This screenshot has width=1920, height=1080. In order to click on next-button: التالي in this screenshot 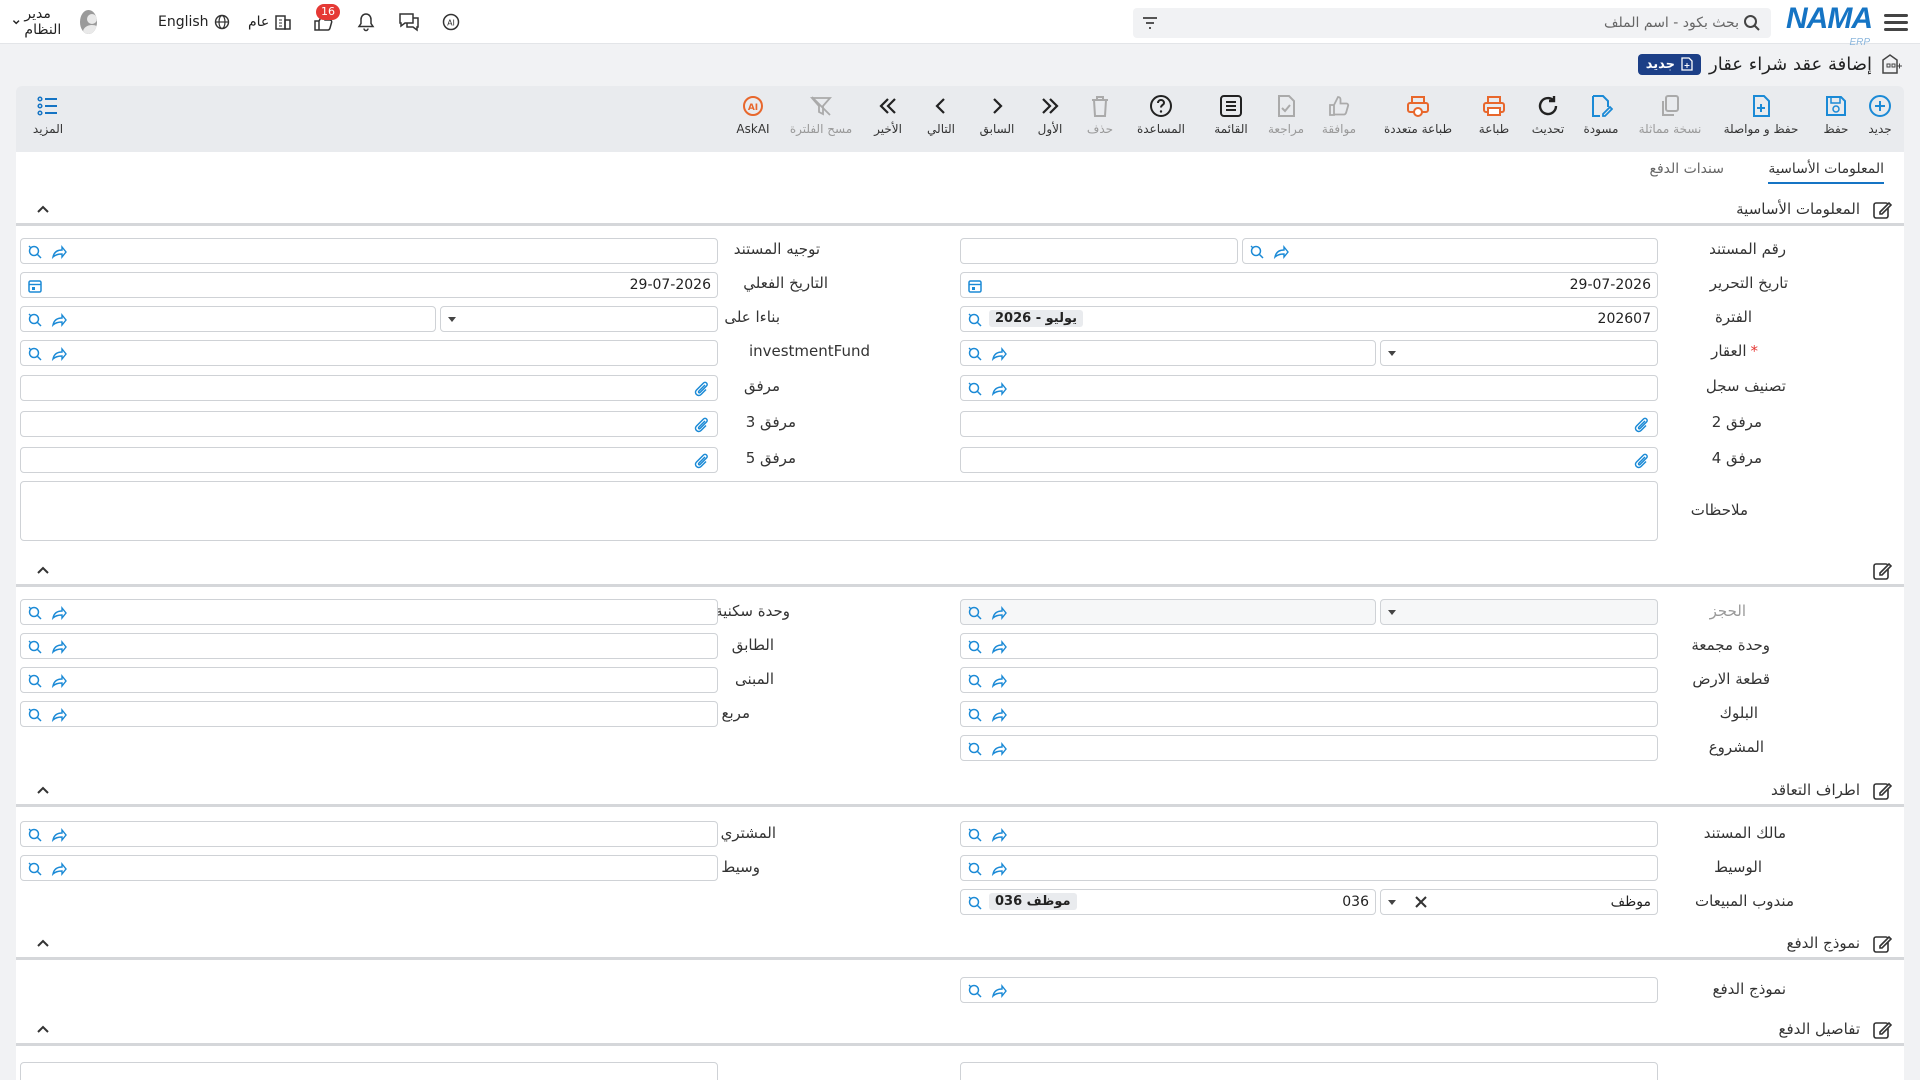, I will do `click(941, 120)`.